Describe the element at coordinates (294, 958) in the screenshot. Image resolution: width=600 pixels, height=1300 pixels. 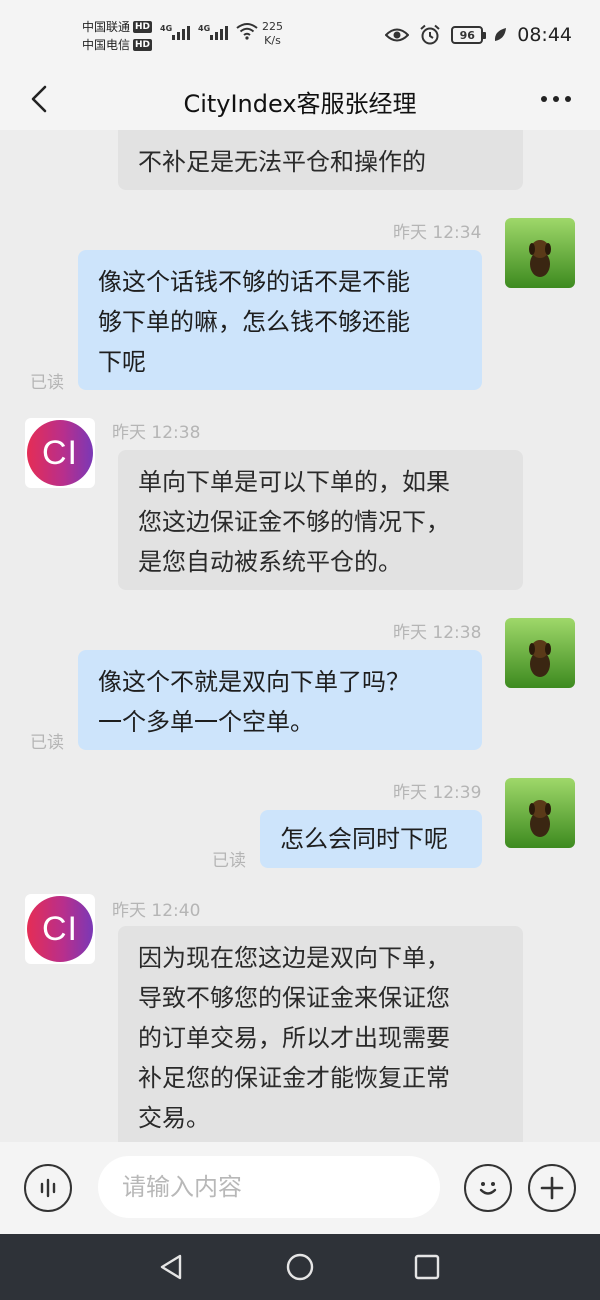
I see `message-line: 因为现在您这边是双向下单，` at that location.